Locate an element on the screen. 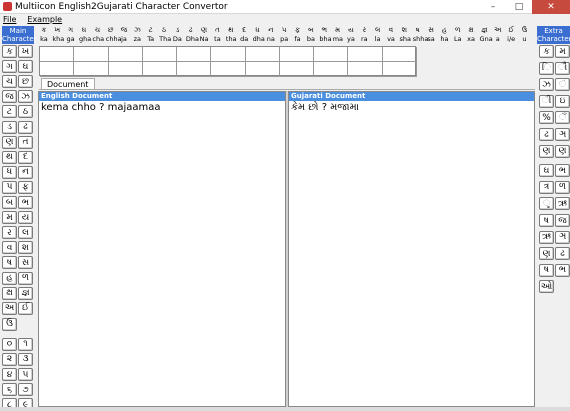  maximize-button: □ is located at coordinates (519, 7).